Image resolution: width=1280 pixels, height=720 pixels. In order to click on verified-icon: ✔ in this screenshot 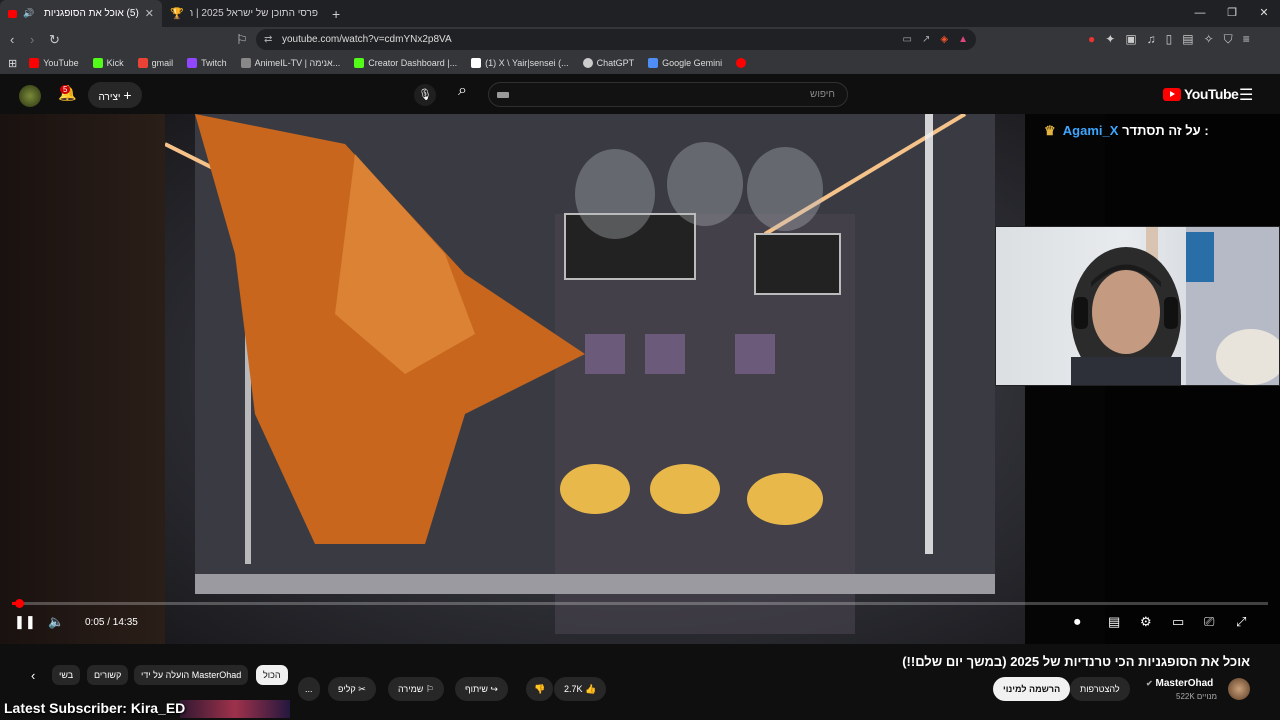, I will do `click(1149, 683)`.